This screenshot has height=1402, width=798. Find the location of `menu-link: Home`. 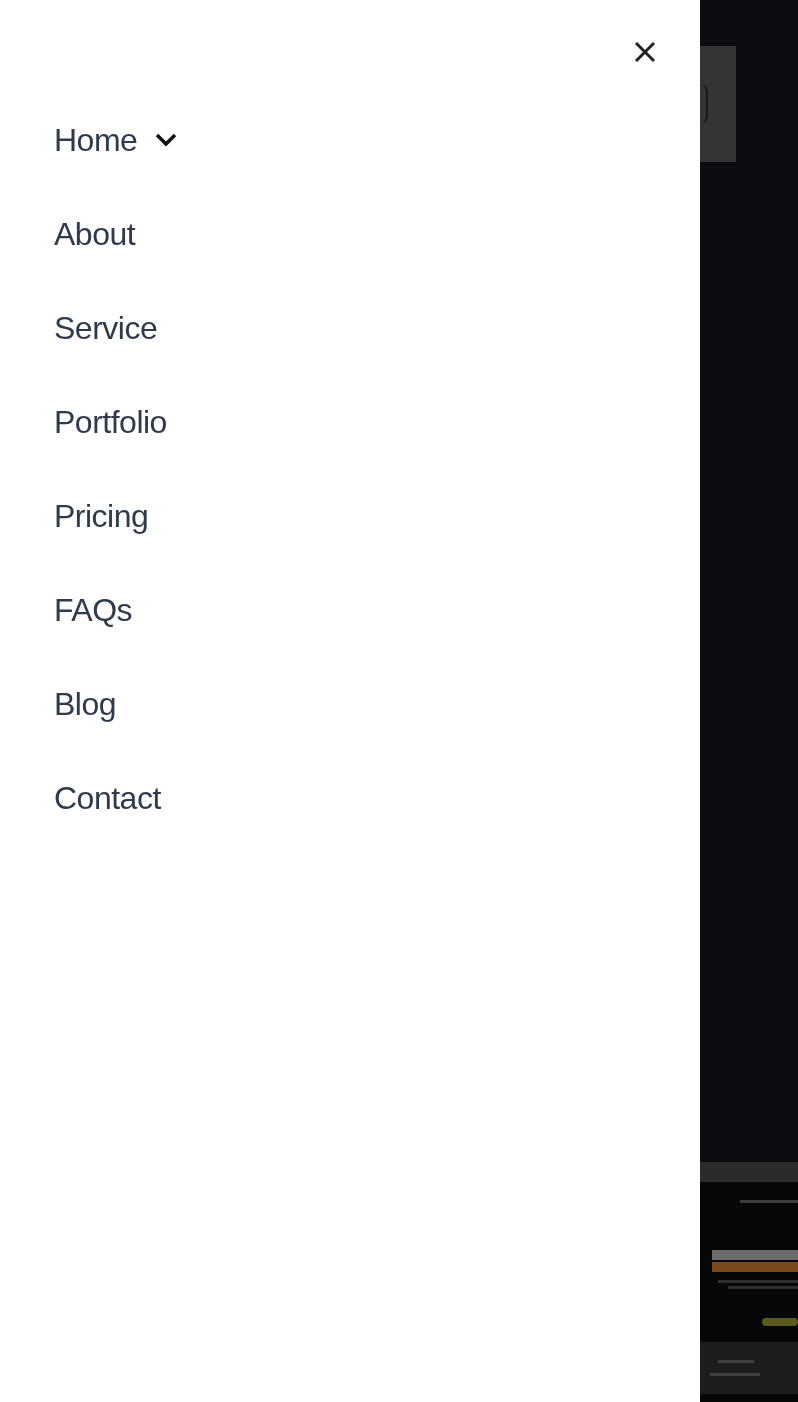

menu-link: Home is located at coordinates (96, 140).